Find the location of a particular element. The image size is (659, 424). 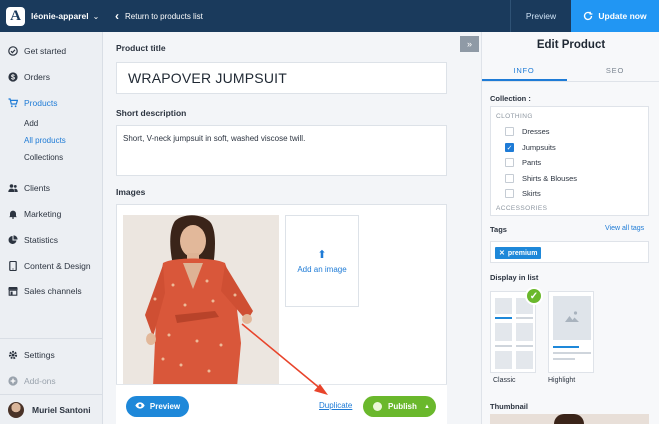

collection-option-label: Dresses is located at coordinates (536, 131).